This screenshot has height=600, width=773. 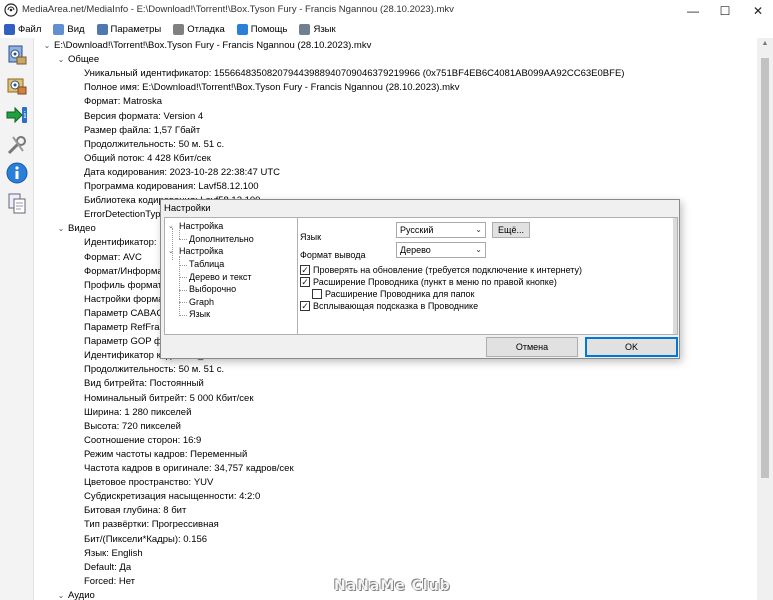 What do you see at coordinates (317, 294) in the screenshot?
I see `checkbox-box` at bounding box center [317, 294].